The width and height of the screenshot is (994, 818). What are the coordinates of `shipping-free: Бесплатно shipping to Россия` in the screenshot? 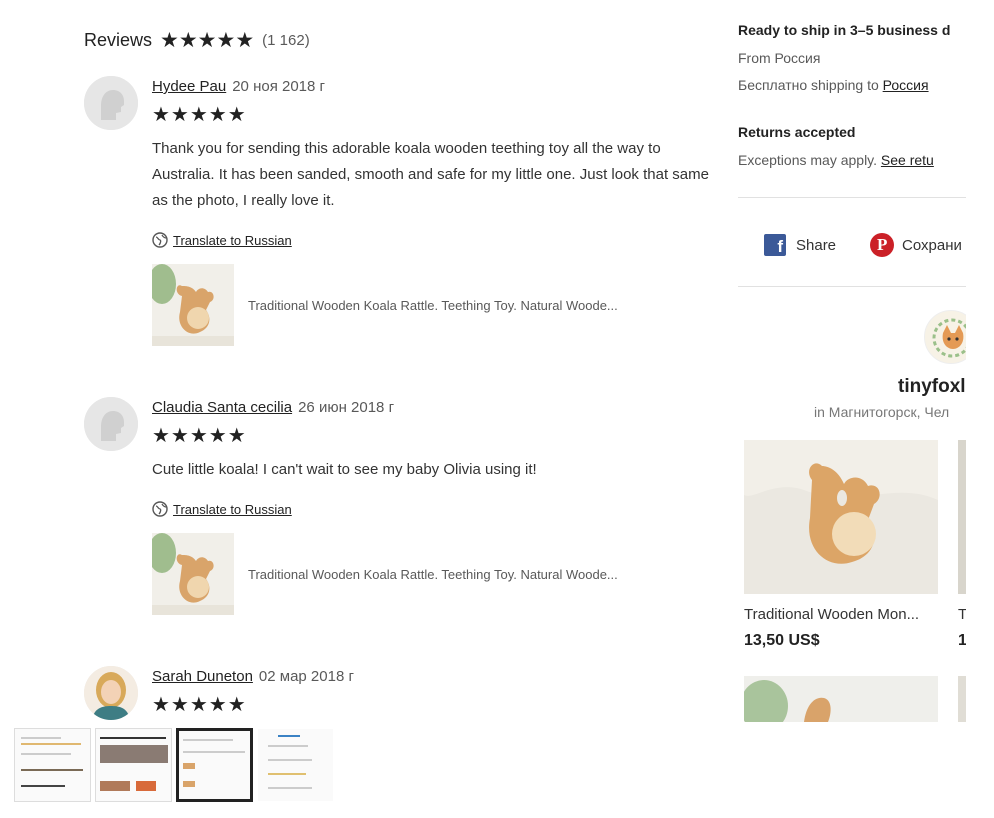 It's located at (833, 85).